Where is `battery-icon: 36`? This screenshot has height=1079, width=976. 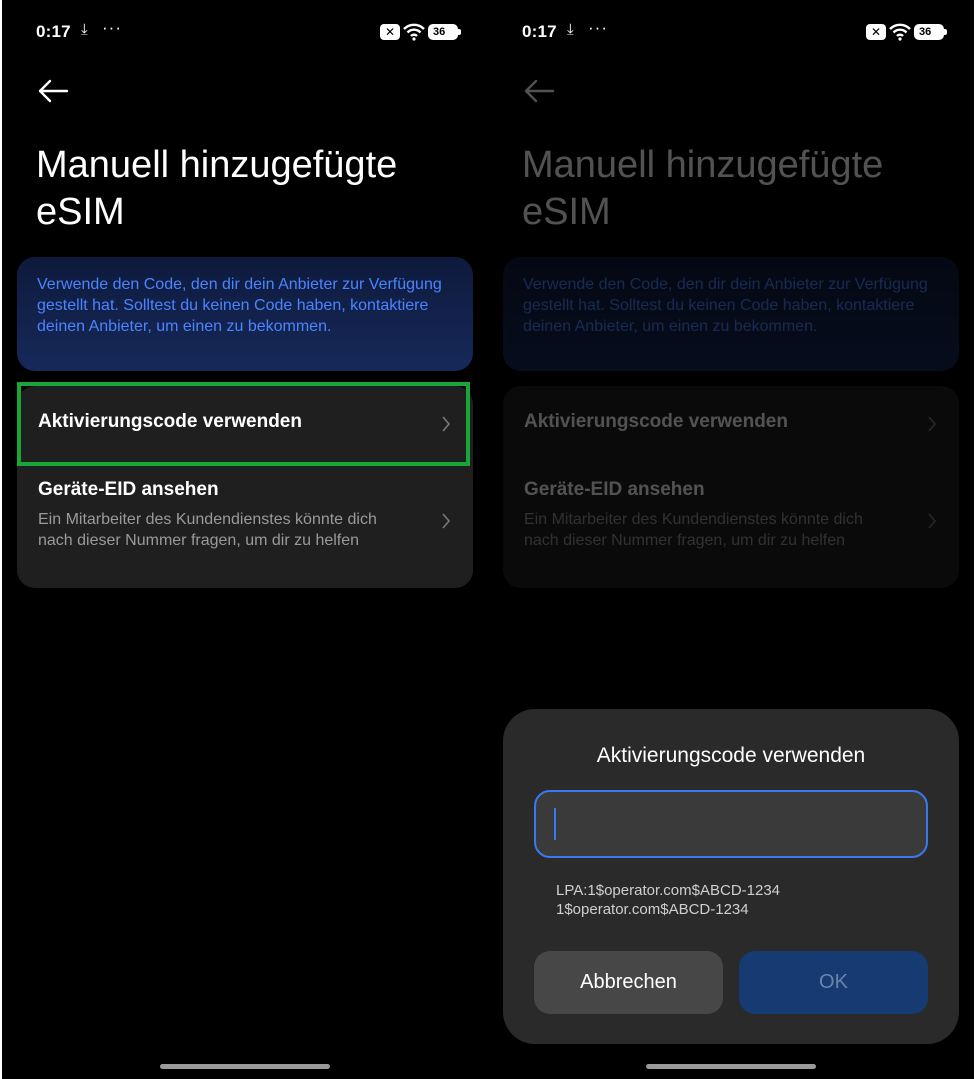 battery-icon: 36 is located at coordinates (444, 32).